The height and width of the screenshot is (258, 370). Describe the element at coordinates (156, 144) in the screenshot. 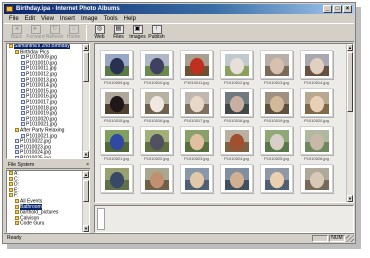

I see `photo-thumbnail: P1010022.jpg` at that location.